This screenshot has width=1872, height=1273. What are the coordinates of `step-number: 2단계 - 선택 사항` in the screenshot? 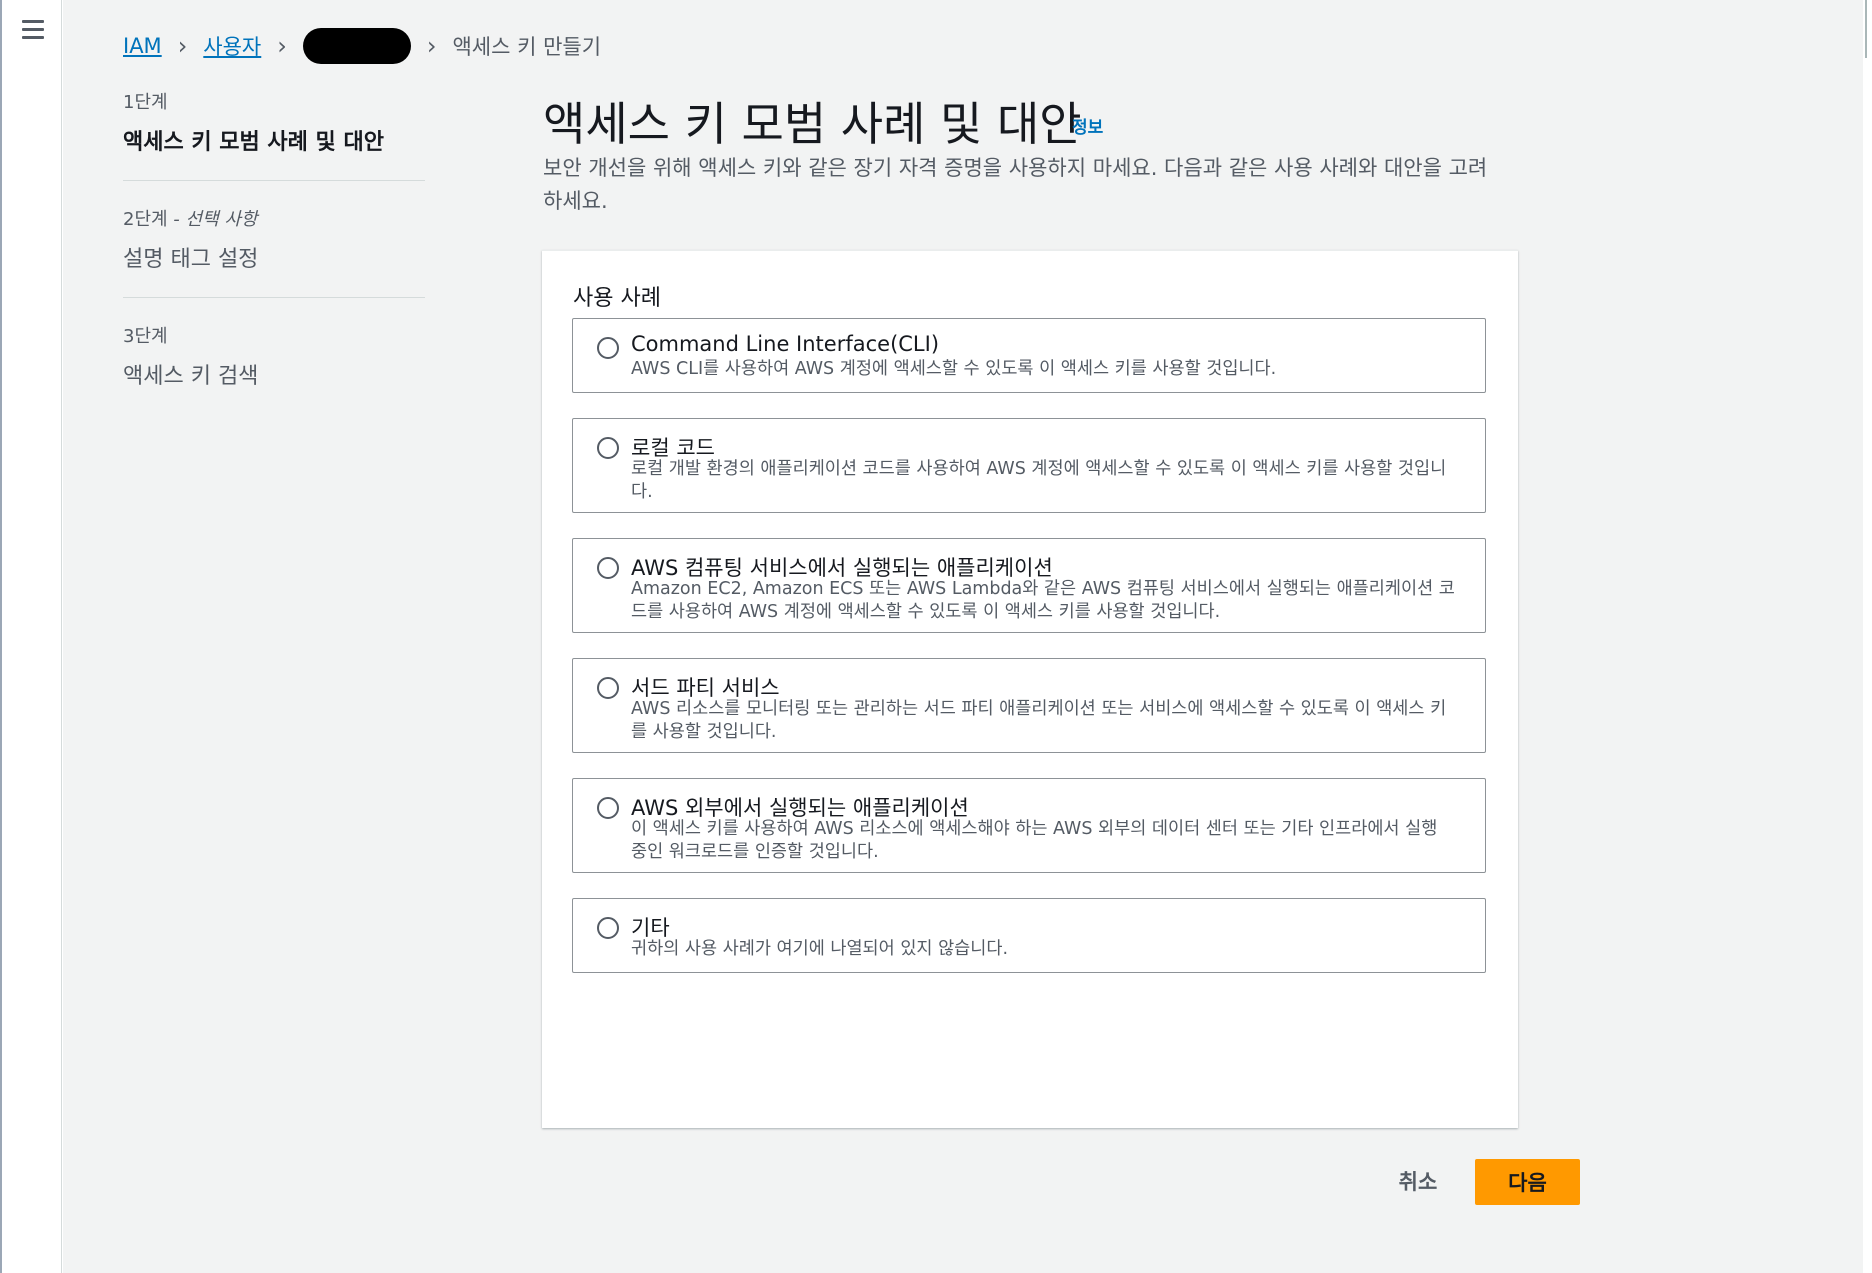 It's located at (190, 219).